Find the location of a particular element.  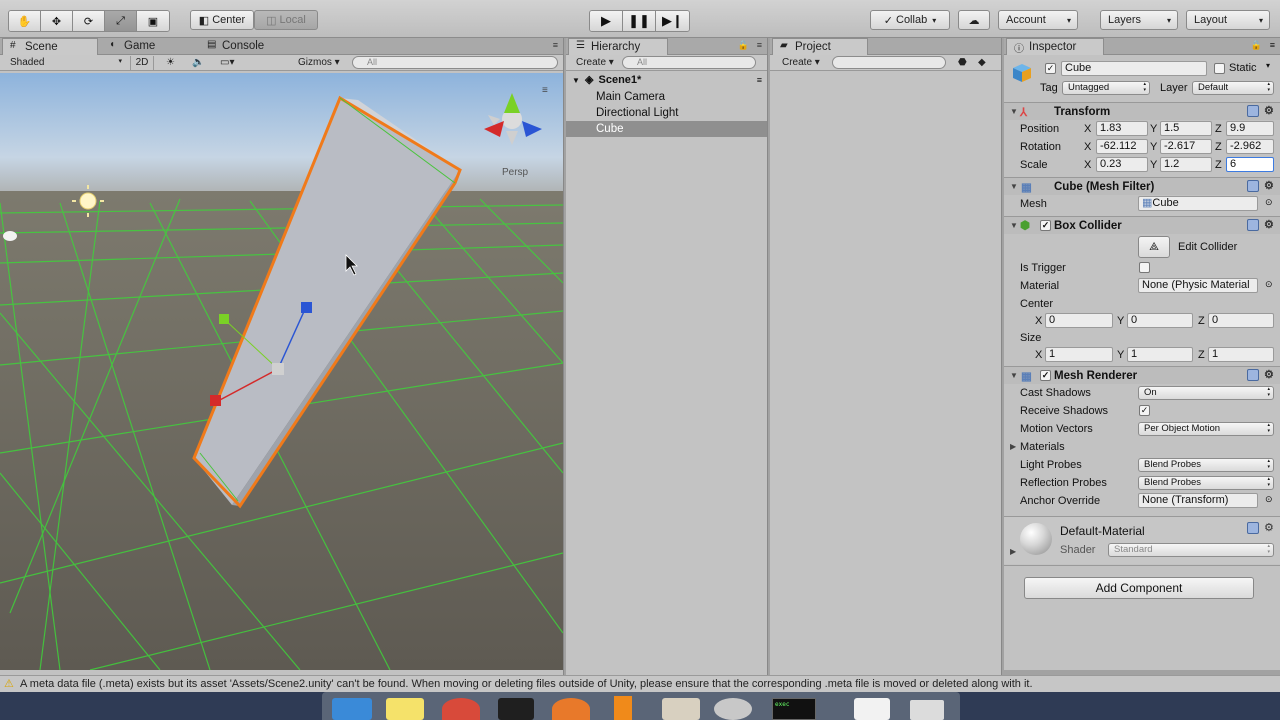

hierarchy-item-cube: Cube is located at coordinates (666, 129).